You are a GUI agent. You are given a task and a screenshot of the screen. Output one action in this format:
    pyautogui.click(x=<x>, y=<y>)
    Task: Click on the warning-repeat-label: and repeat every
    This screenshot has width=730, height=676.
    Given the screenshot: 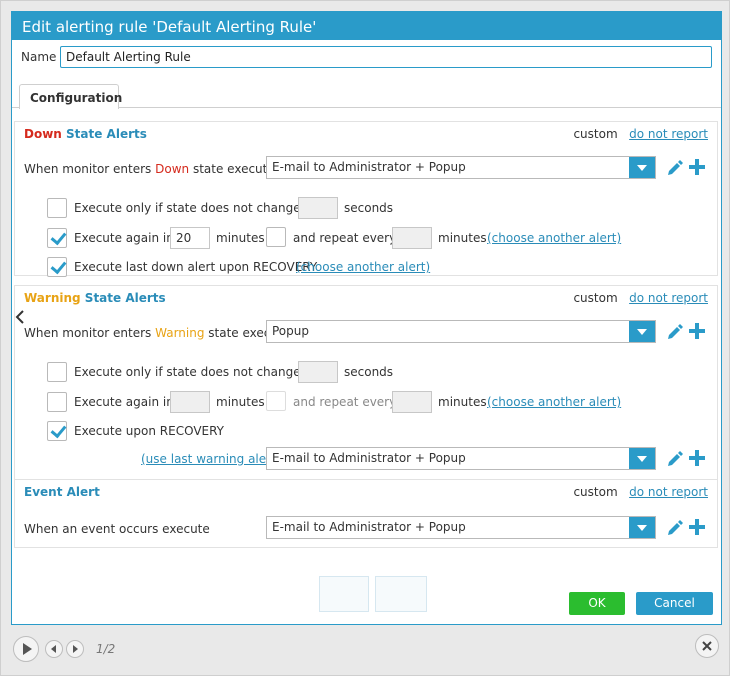 What is the action you would take?
    pyautogui.click(x=345, y=402)
    